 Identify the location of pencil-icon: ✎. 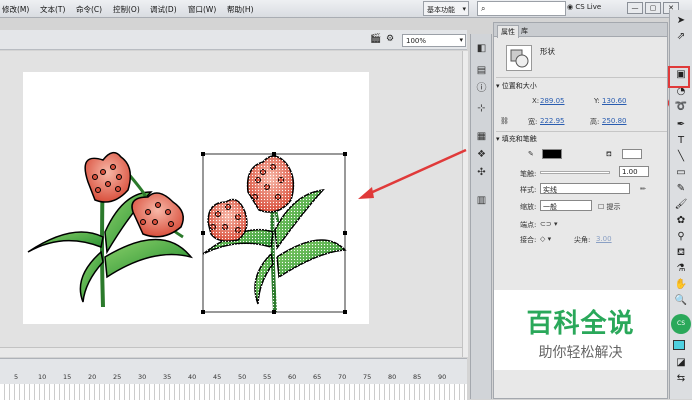
(531, 154).